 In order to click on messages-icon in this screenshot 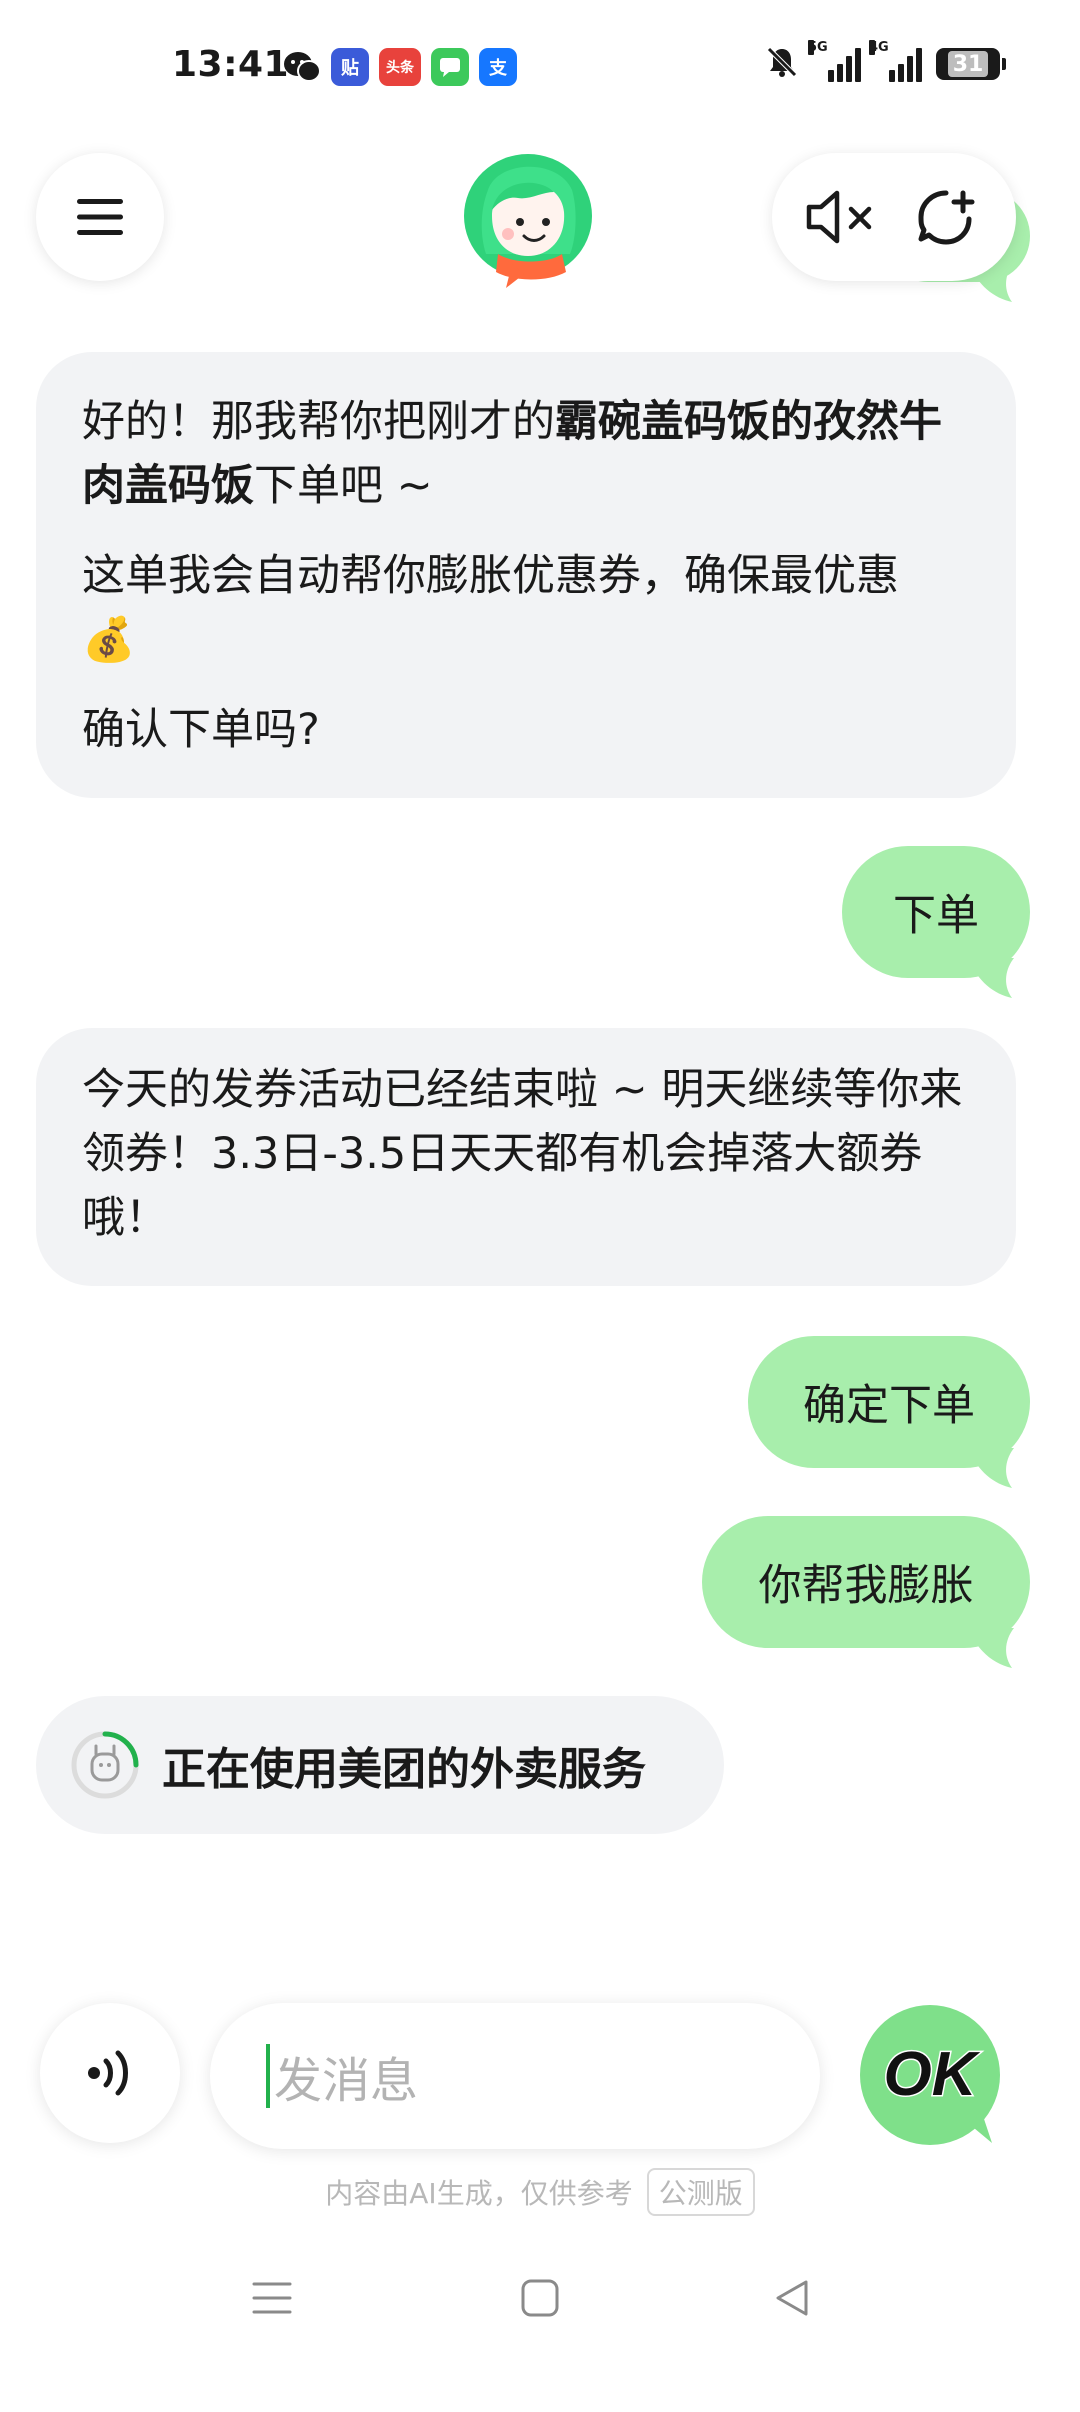, I will do `click(450, 67)`.